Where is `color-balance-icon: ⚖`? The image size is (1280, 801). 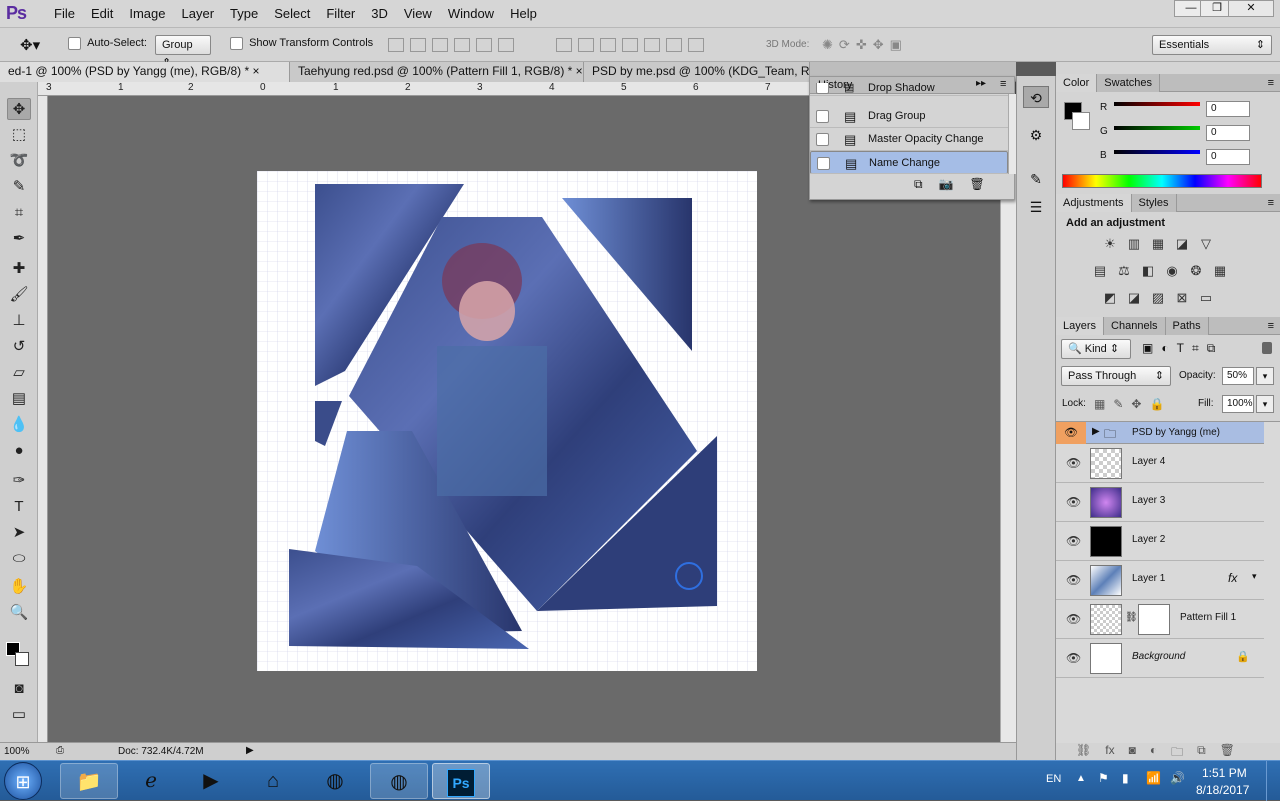 color-balance-icon: ⚖ is located at coordinates (1124, 271).